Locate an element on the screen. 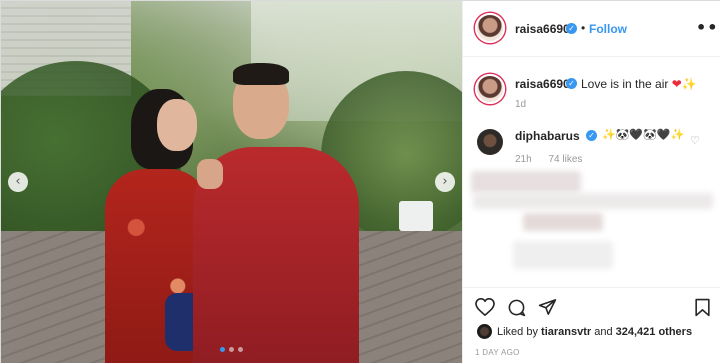  post-timestamp: 1 DAY AGO is located at coordinates (497, 352).